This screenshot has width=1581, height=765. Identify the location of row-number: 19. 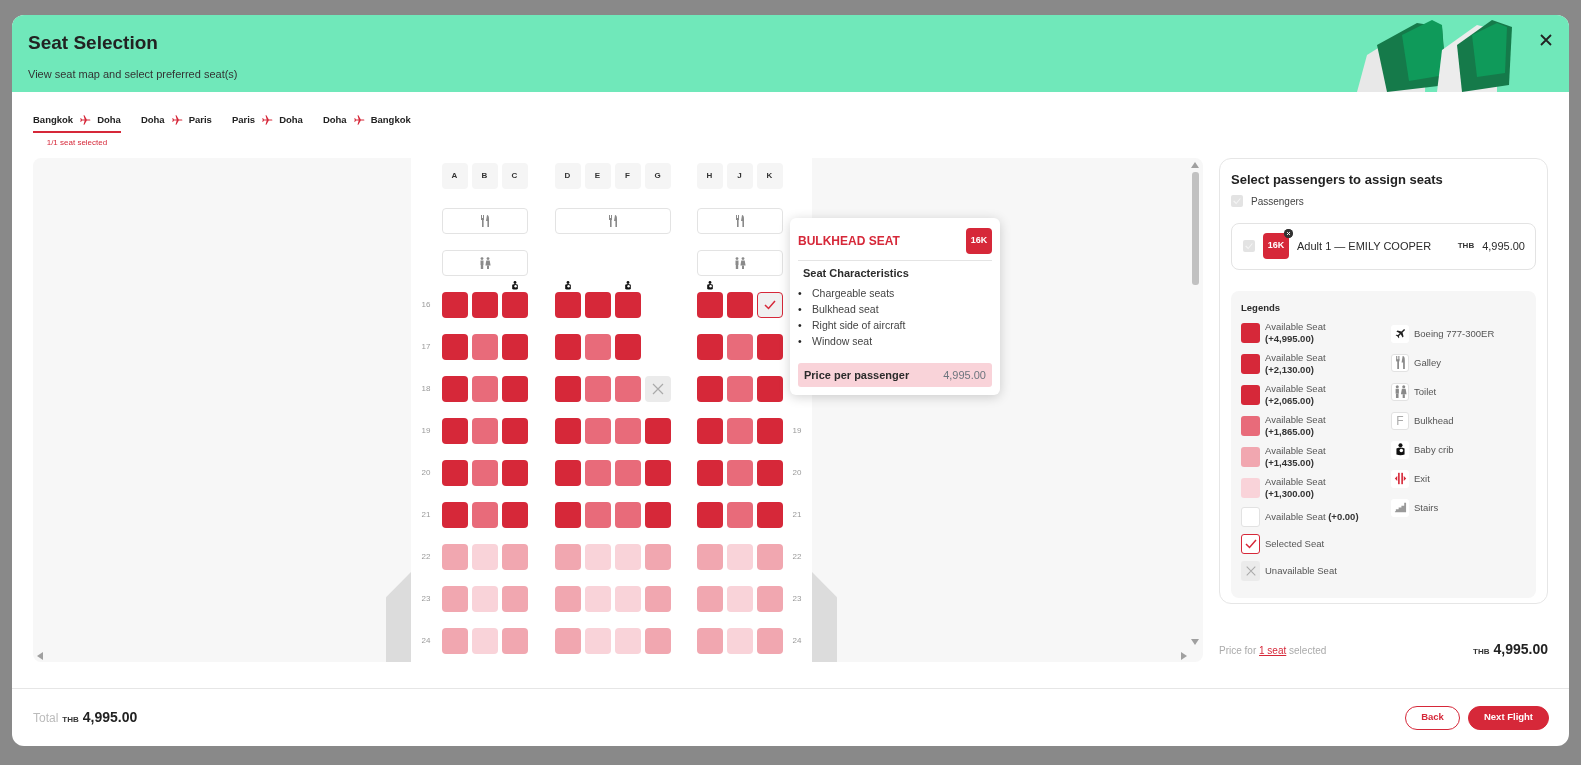
(797, 431).